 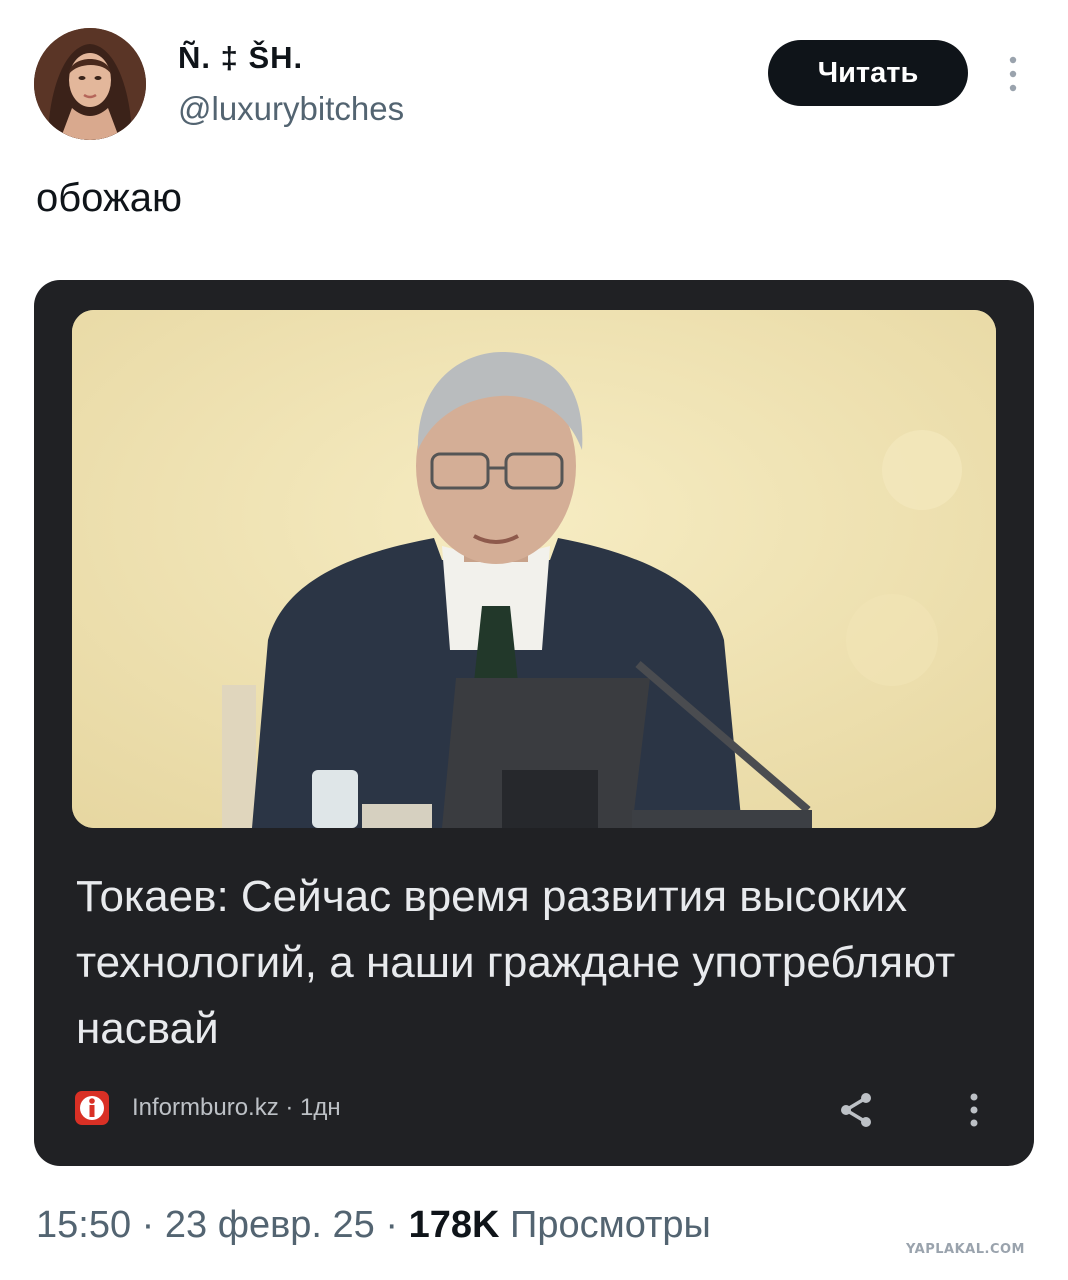 I want to click on user-avatar-photo, so click(x=90, y=84).